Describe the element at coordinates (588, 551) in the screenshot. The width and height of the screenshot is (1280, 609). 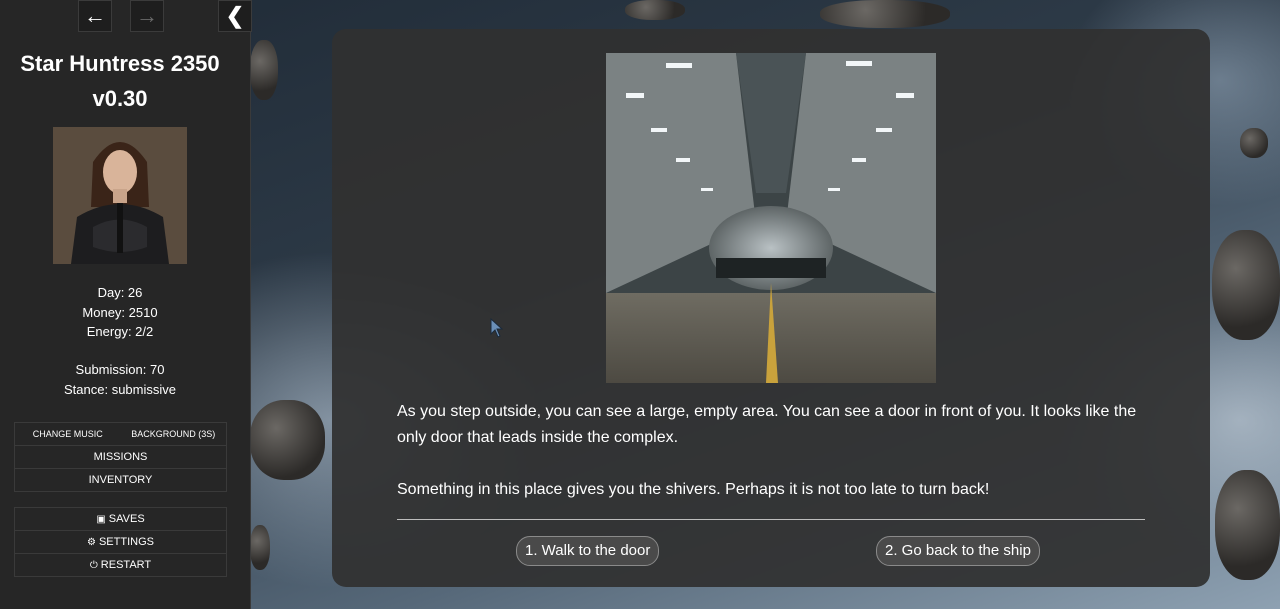
I see `choice-walk-to-door: 1. Walk to the door` at that location.